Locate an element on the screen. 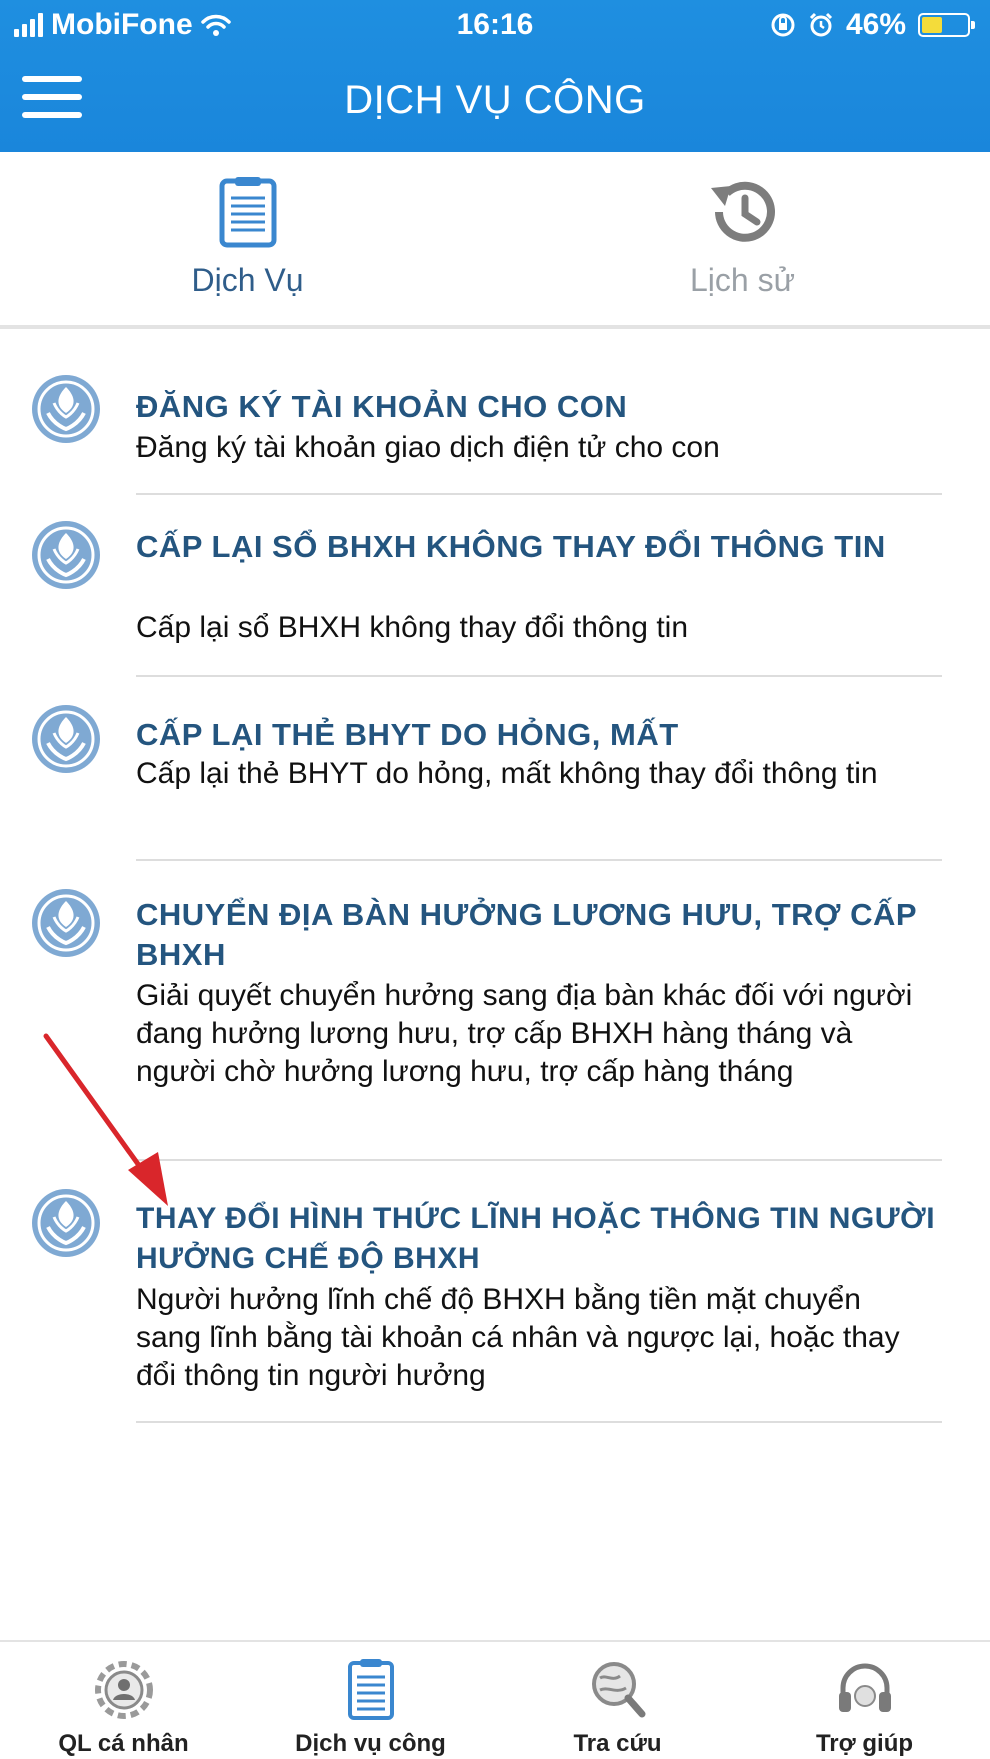 The width and height of the screenshot is (990, 1759). service-title: CẤP LẠI SỔ BHXH KHÔNG THAY ĐỔI THÔNG TIN is located at coordinates (511, 546).